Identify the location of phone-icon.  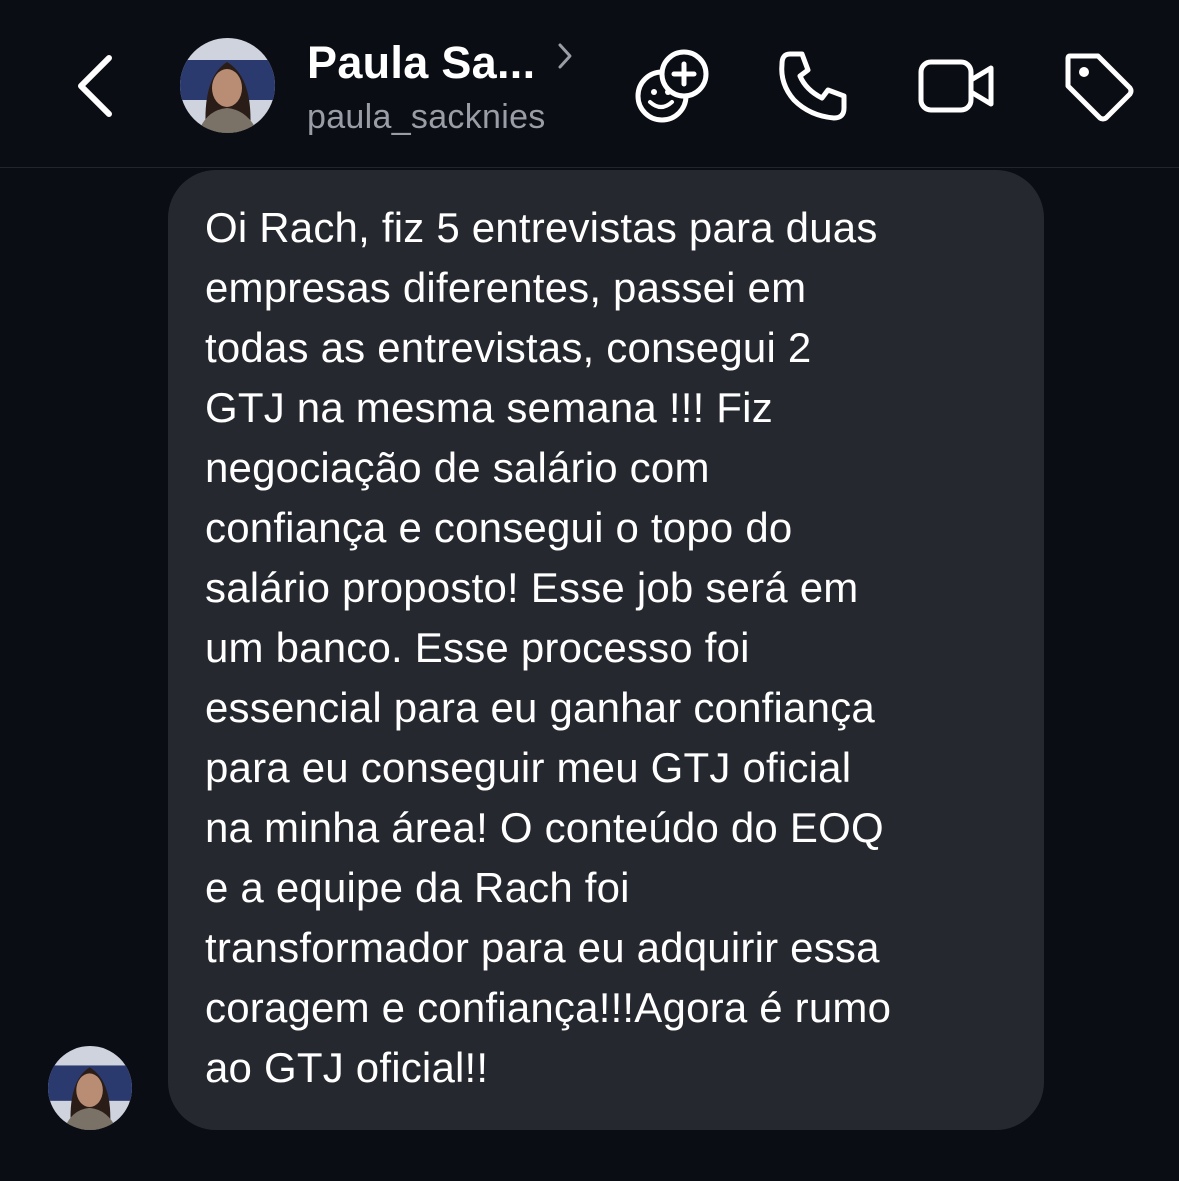
(813, 86).